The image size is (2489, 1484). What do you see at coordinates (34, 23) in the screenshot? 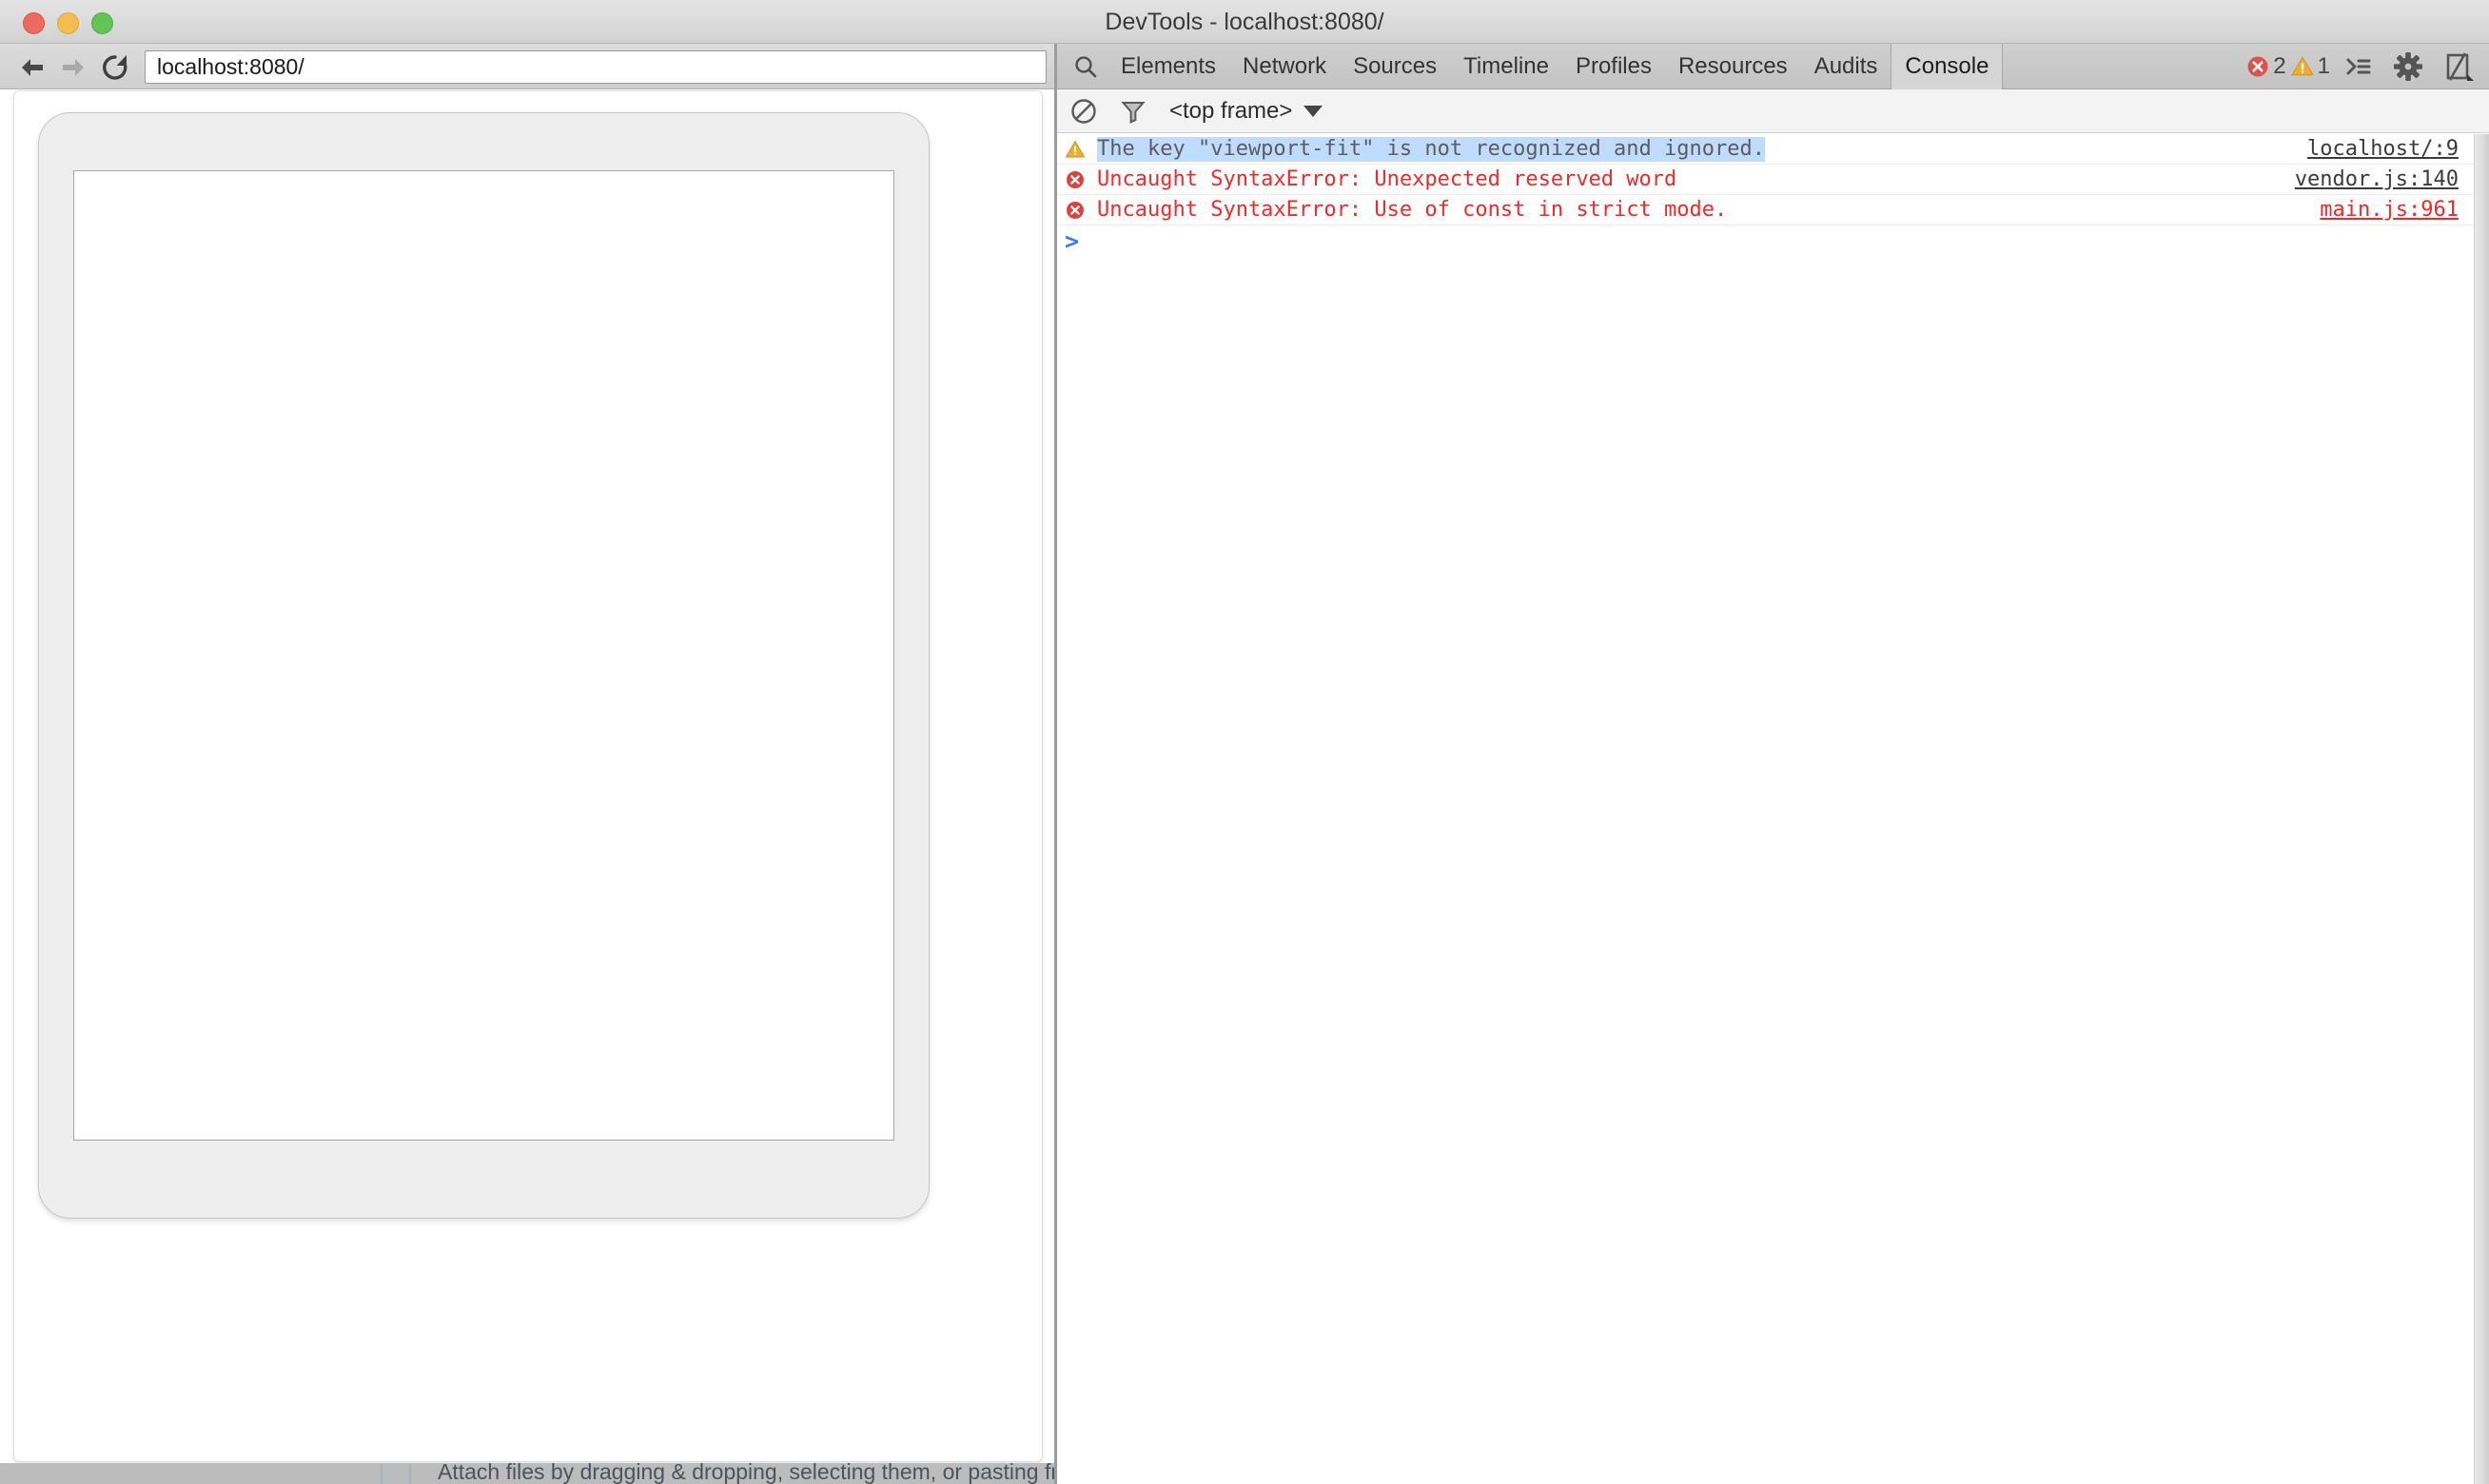
I see `close-window-button` at bounding box center [34, 23].